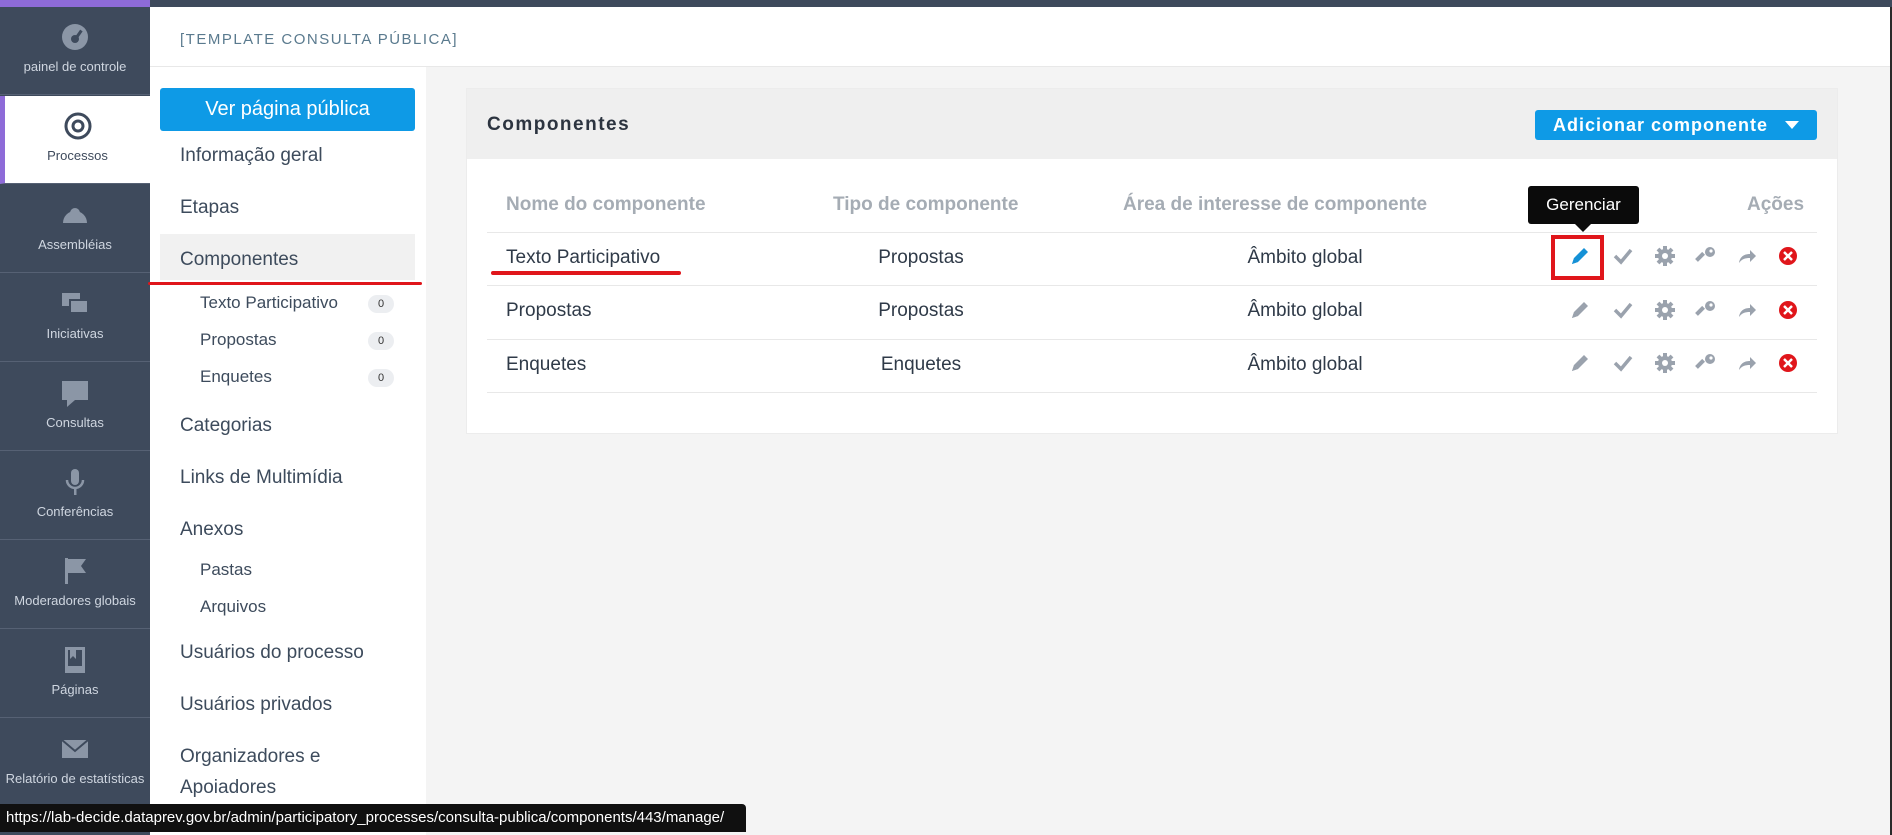 The width and height of the screenshot is (1892, 835). I want to click on caret-down-icon, so click(1792, 125).